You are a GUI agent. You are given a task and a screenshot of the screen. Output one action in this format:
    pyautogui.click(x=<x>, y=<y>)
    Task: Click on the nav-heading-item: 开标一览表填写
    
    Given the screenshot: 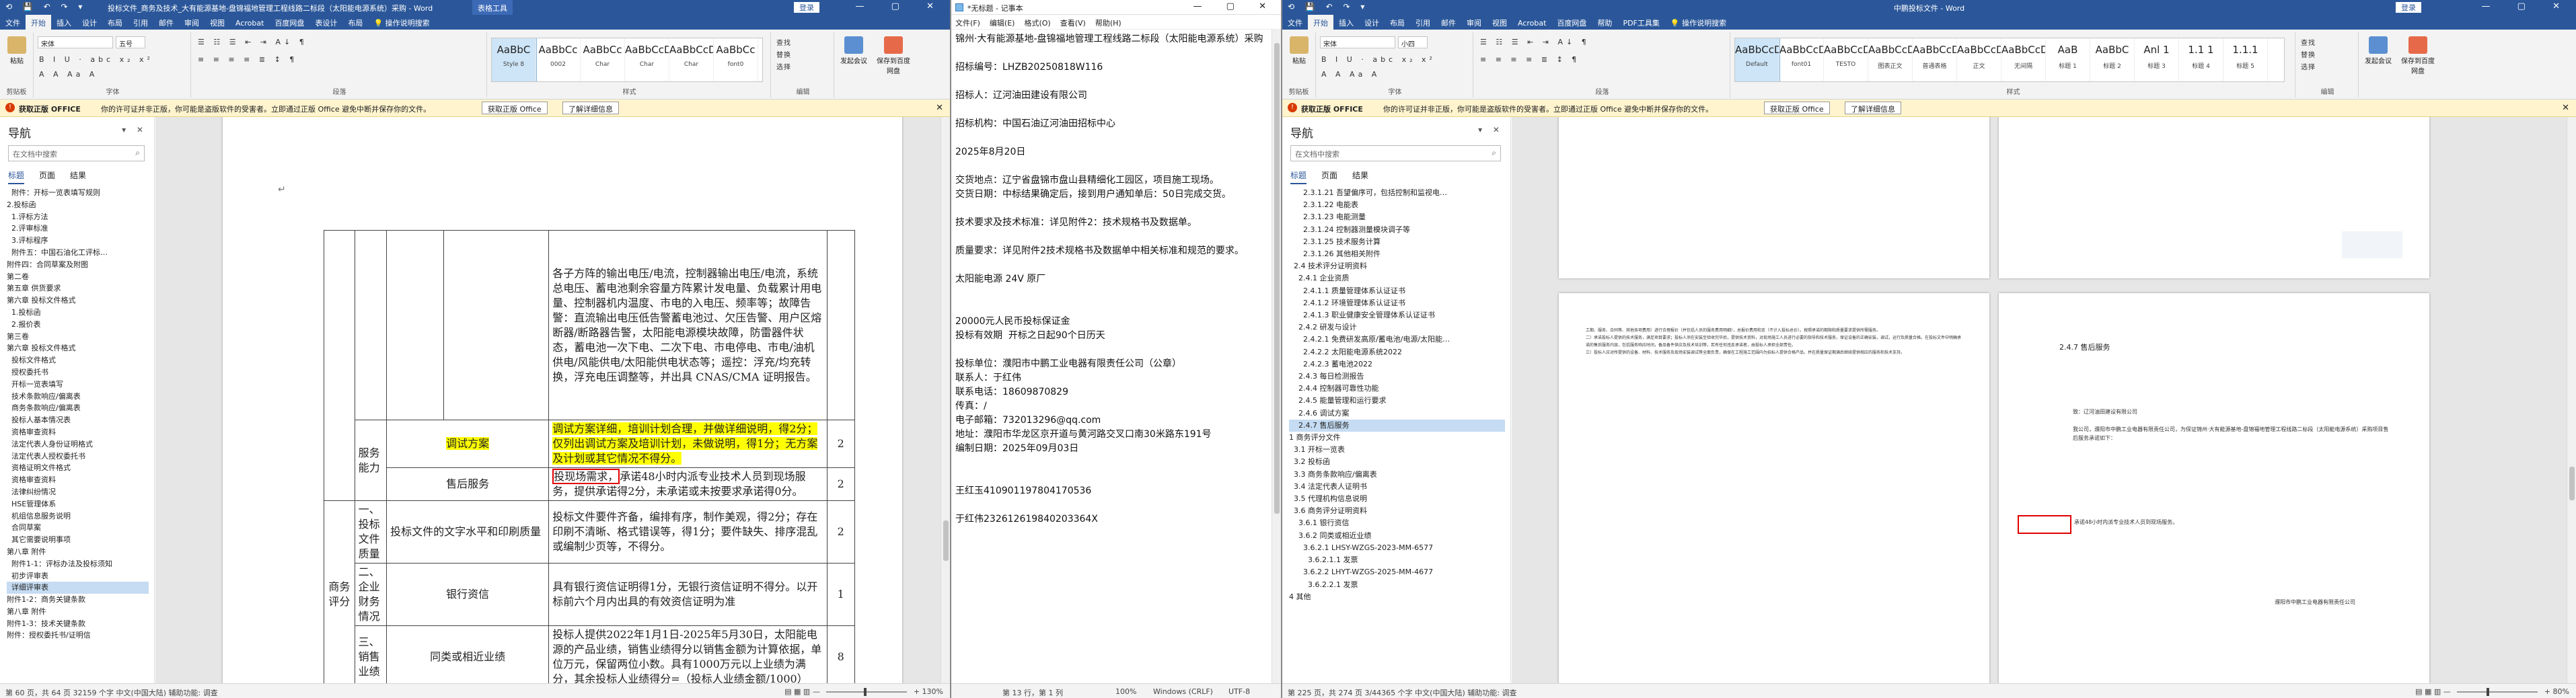 What is the action you would take?
    pyautogui.click(x=78, y=385)
    